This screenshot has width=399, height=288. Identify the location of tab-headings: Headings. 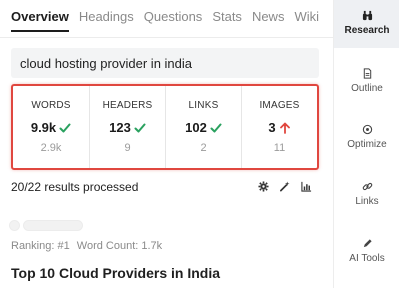
(106, 16).